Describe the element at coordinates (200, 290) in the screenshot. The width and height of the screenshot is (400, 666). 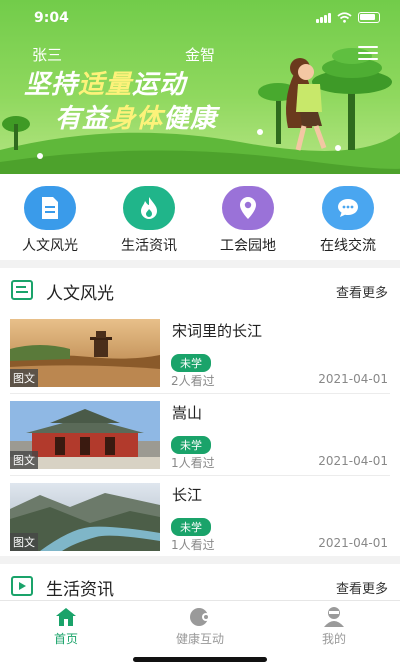
I see `section-header: 人文风光 查看更多` at that location.